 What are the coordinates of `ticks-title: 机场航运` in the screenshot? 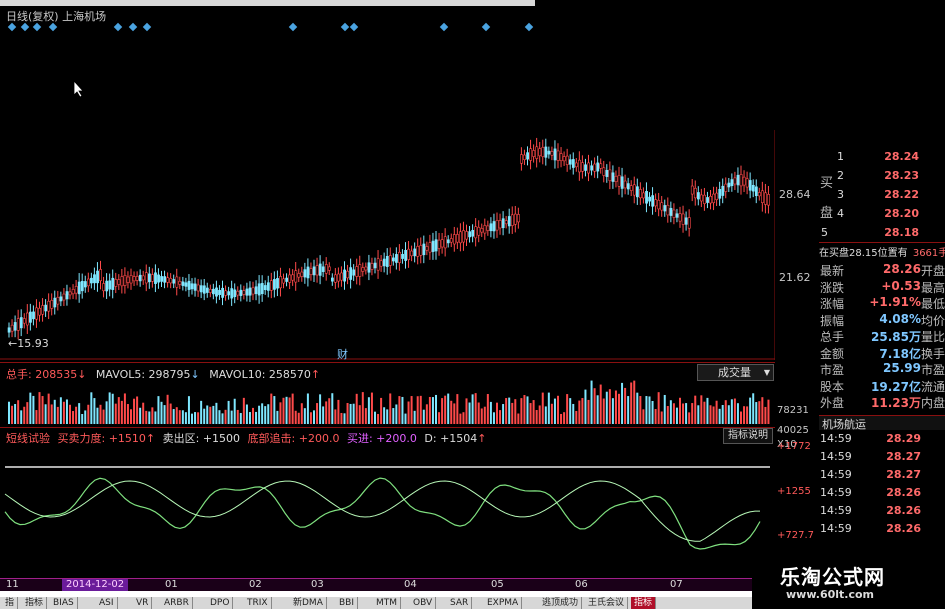 It's located at (844, 424).